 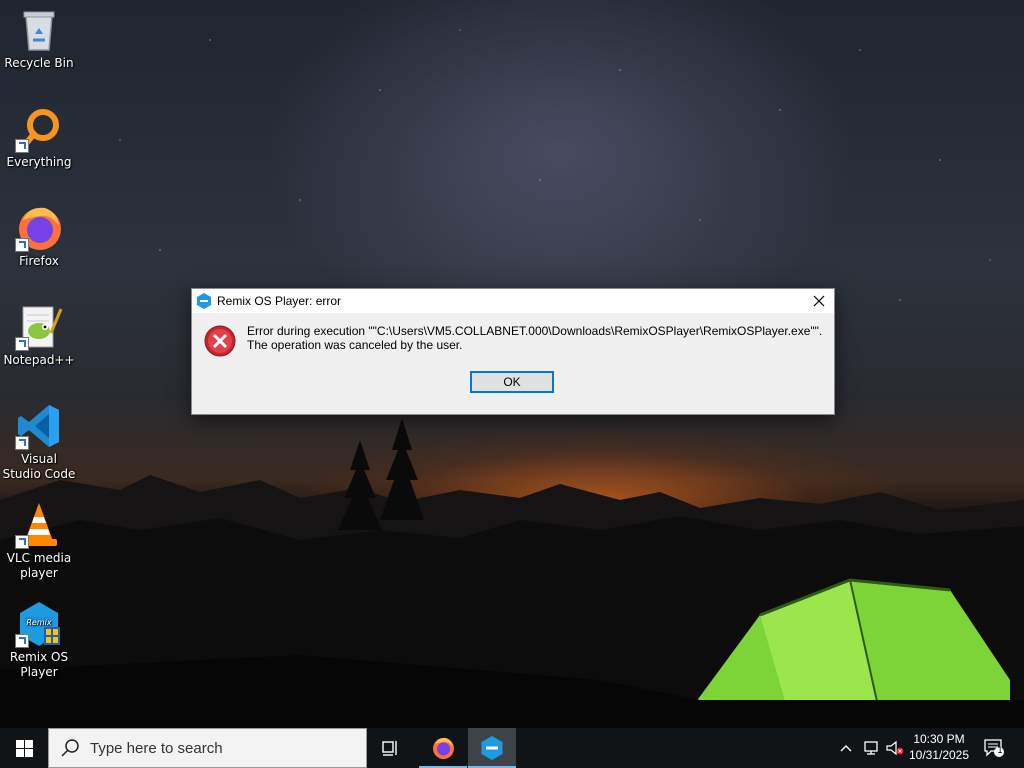 I want to click on remix-os-icon: Remix, so click(x=39, y=624).